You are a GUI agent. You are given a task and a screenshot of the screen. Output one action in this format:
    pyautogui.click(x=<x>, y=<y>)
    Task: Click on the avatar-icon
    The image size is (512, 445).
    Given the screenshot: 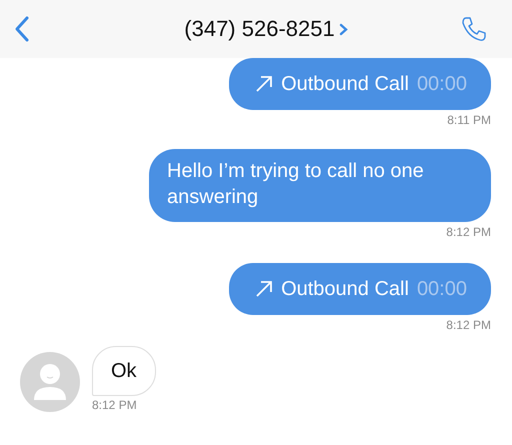 What is the action you would take?
    pyautogui.click(x=50, y=382)
    